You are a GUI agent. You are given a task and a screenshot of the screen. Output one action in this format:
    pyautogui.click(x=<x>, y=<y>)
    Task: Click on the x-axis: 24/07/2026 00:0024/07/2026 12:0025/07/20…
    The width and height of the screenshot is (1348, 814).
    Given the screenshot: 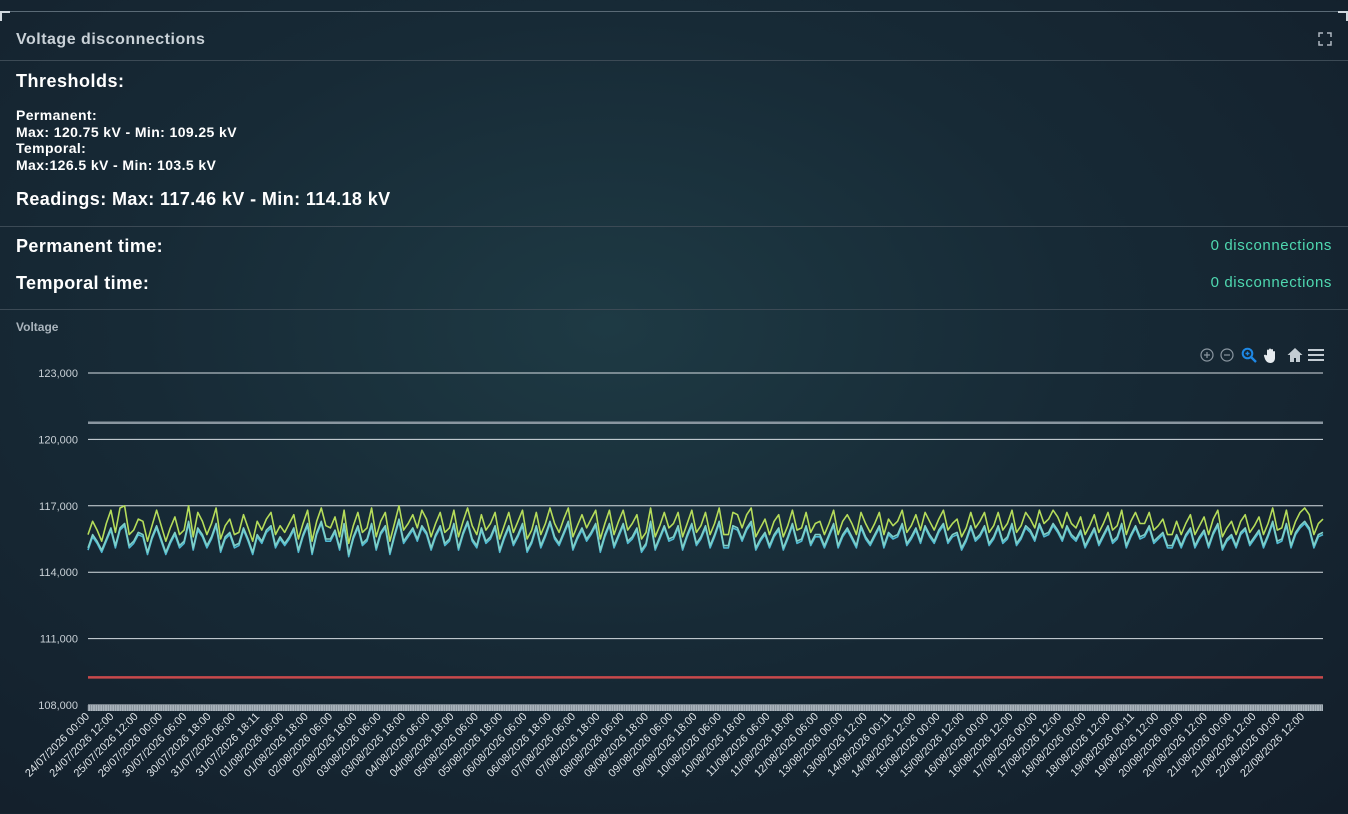 What is the action you would take?
    pyautogui.click(x=673, y=742)
    